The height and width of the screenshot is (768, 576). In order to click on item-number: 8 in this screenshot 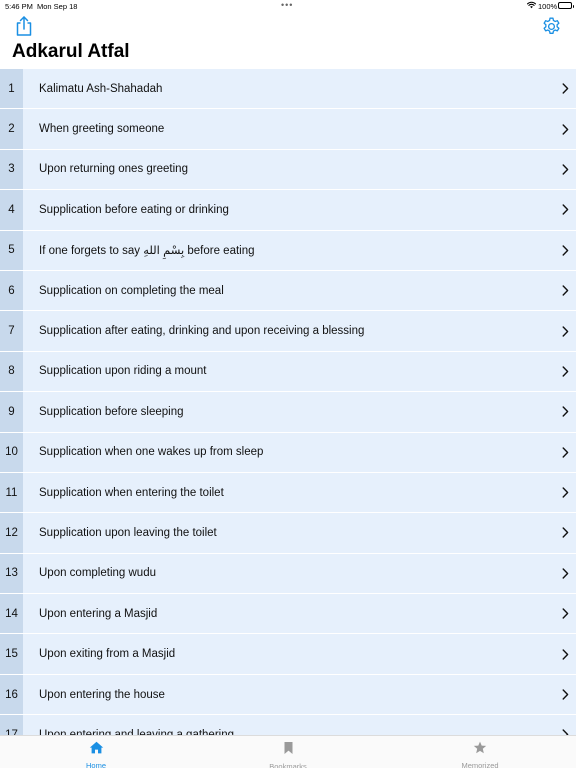, I will do `click(11, 371)`.